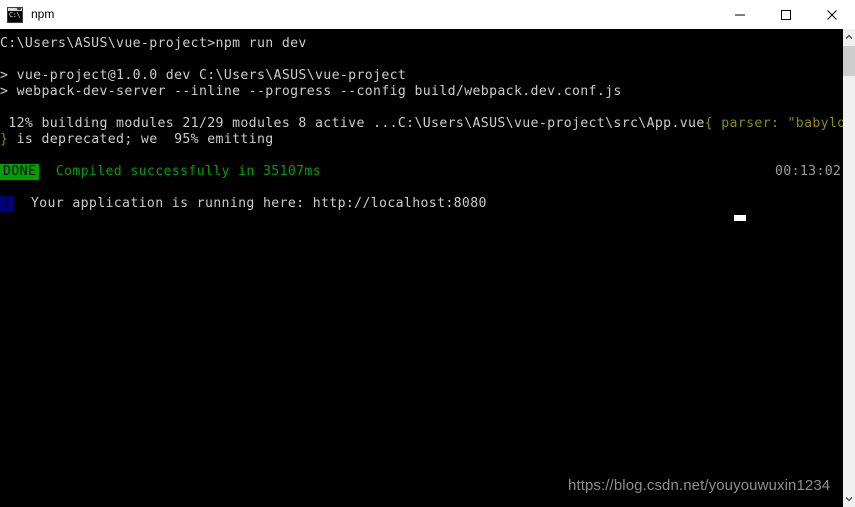  I want to click on minimize-icon, so click(740, 14).